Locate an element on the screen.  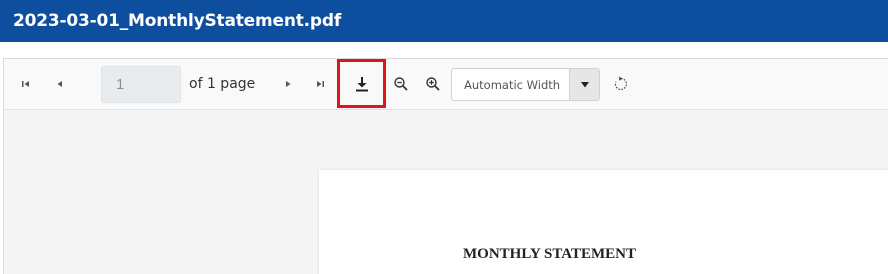
previous-page-button is located at coordinates (60, 84).